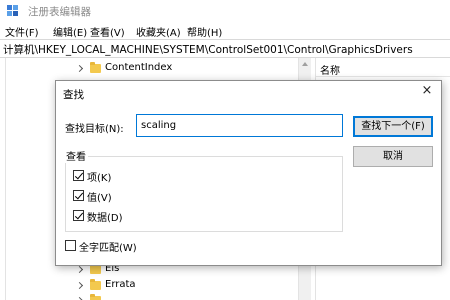 The width and height of the screenshot is (450, 300). Describe the element at coordinates (158, 31) in the screenshot. I see `menu-favorites: 收藏夹(A)` at that location.